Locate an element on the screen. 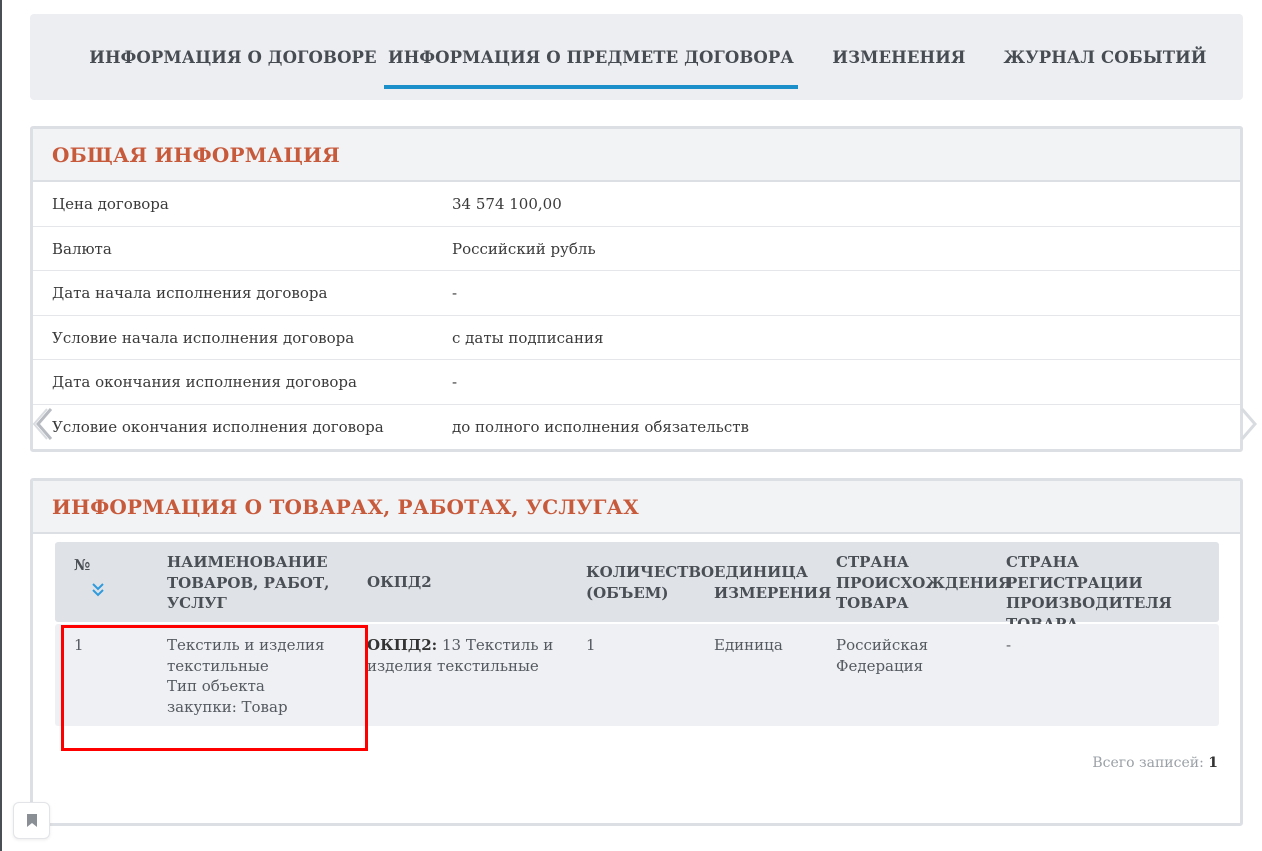 This screenshot has width=1262, height=851. col-reg-line: СТРАНА РЕГИСТРАЦИИ is located at coordinates (1074, 572).